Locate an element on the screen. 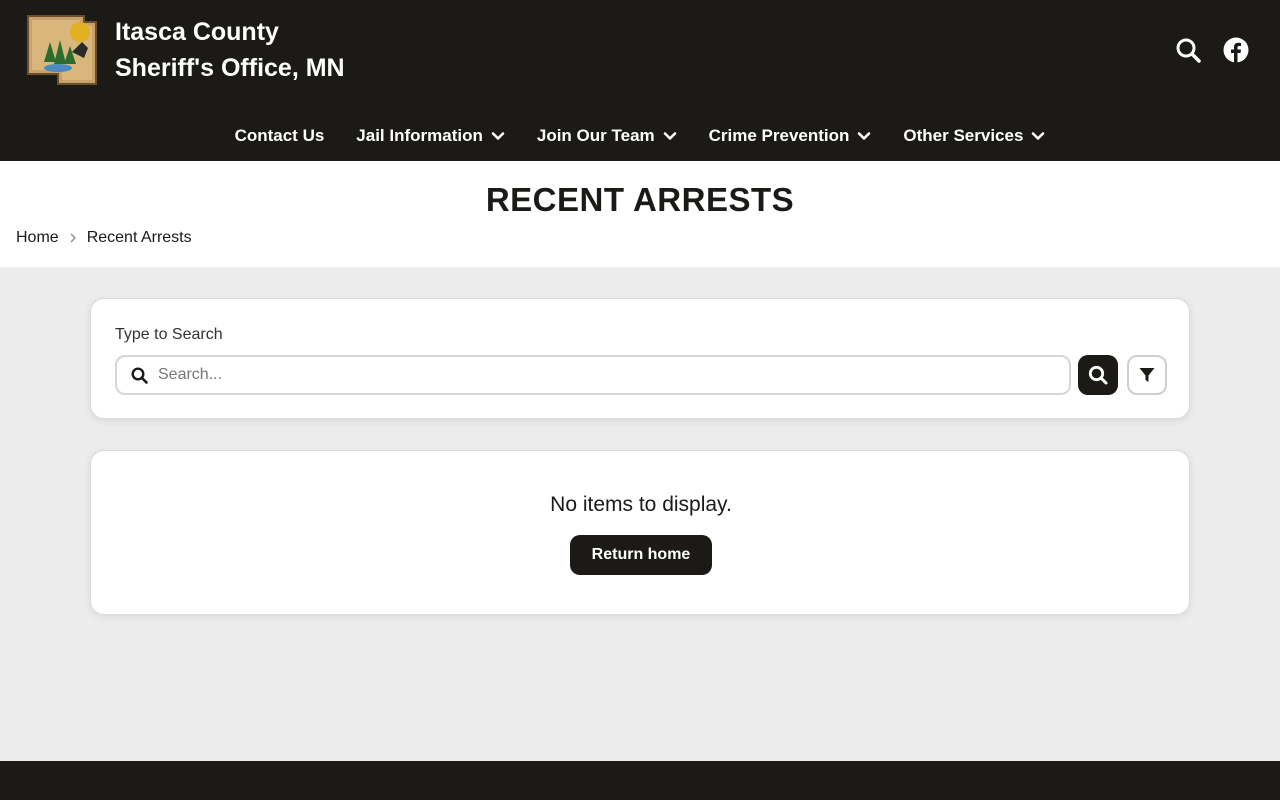 Image resolution: width=1280 pixels, height=800 pixels. site-footer is located at coordinates (640, 780).